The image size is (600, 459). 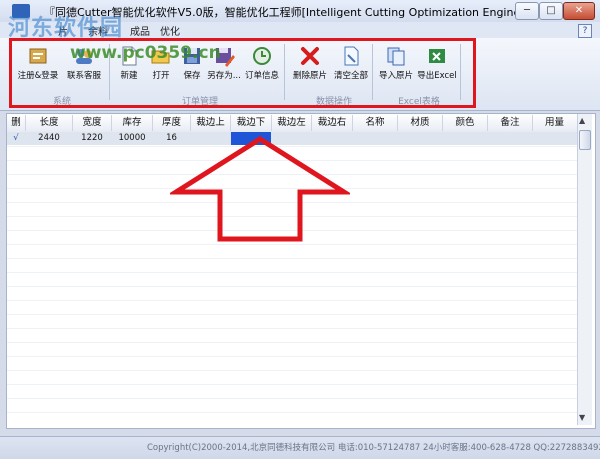 What do you see at coordinates (510, 123) in the screenshot?
I see `header-note: 备注` at bounding box center [510, 123].